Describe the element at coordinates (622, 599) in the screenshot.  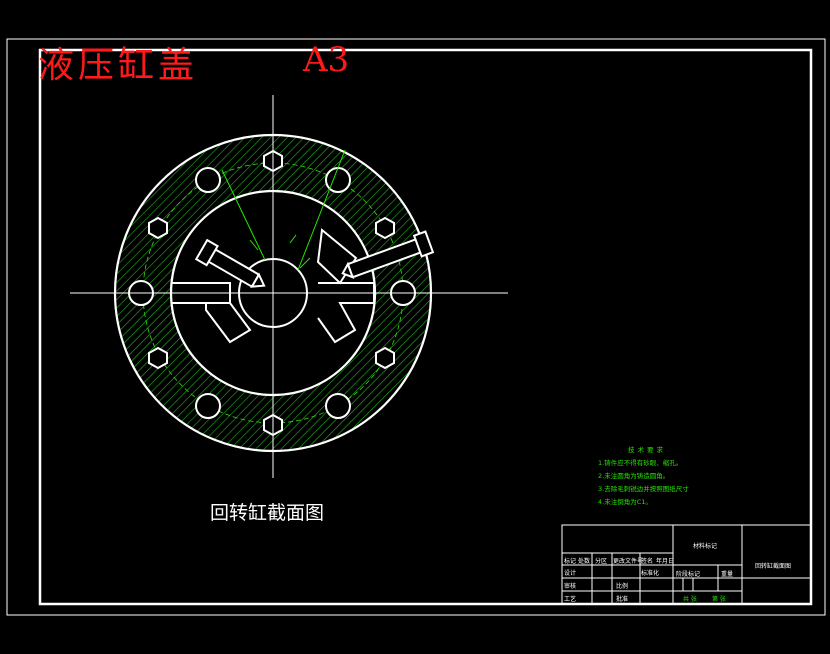
I see `approve-label: 批准` at that location.